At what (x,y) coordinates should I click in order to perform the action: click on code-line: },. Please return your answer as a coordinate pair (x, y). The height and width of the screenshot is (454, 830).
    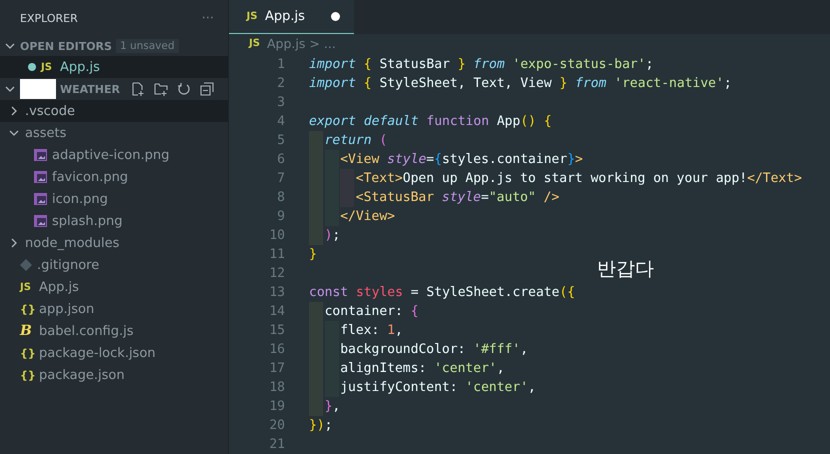
    Looking at the image, I should click on (332, 406).